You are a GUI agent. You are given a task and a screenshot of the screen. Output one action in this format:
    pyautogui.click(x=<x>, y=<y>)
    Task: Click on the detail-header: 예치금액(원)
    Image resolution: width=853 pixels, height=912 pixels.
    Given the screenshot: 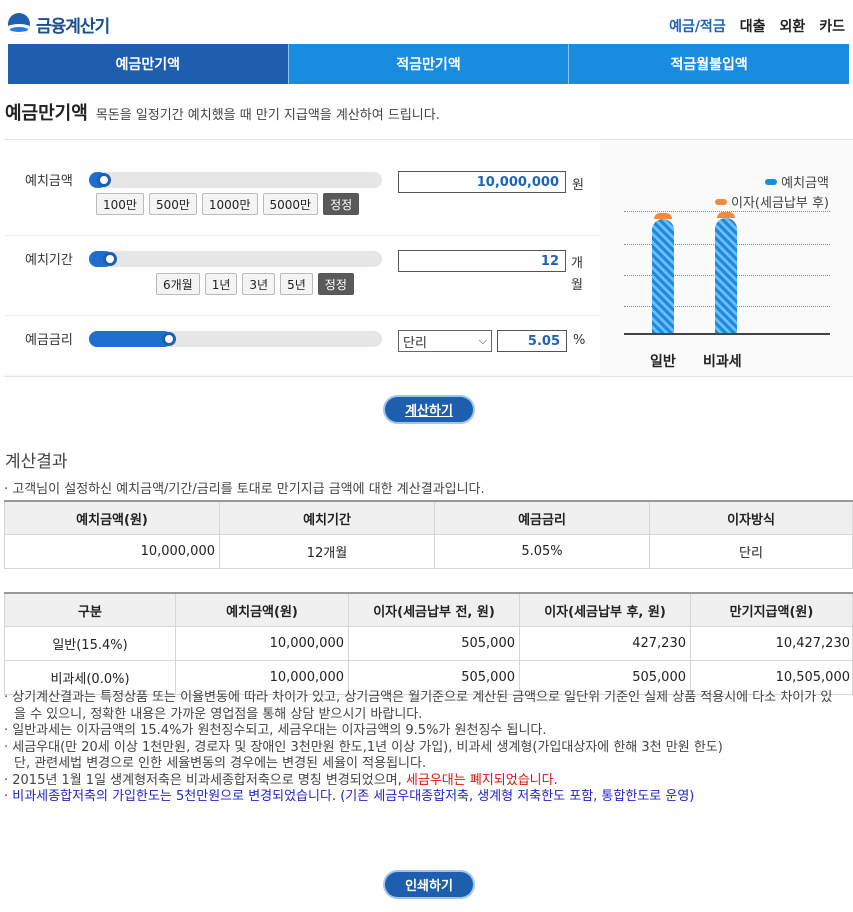 What is the action you would take?
    pyautogui.click(x=262, y=609)
    